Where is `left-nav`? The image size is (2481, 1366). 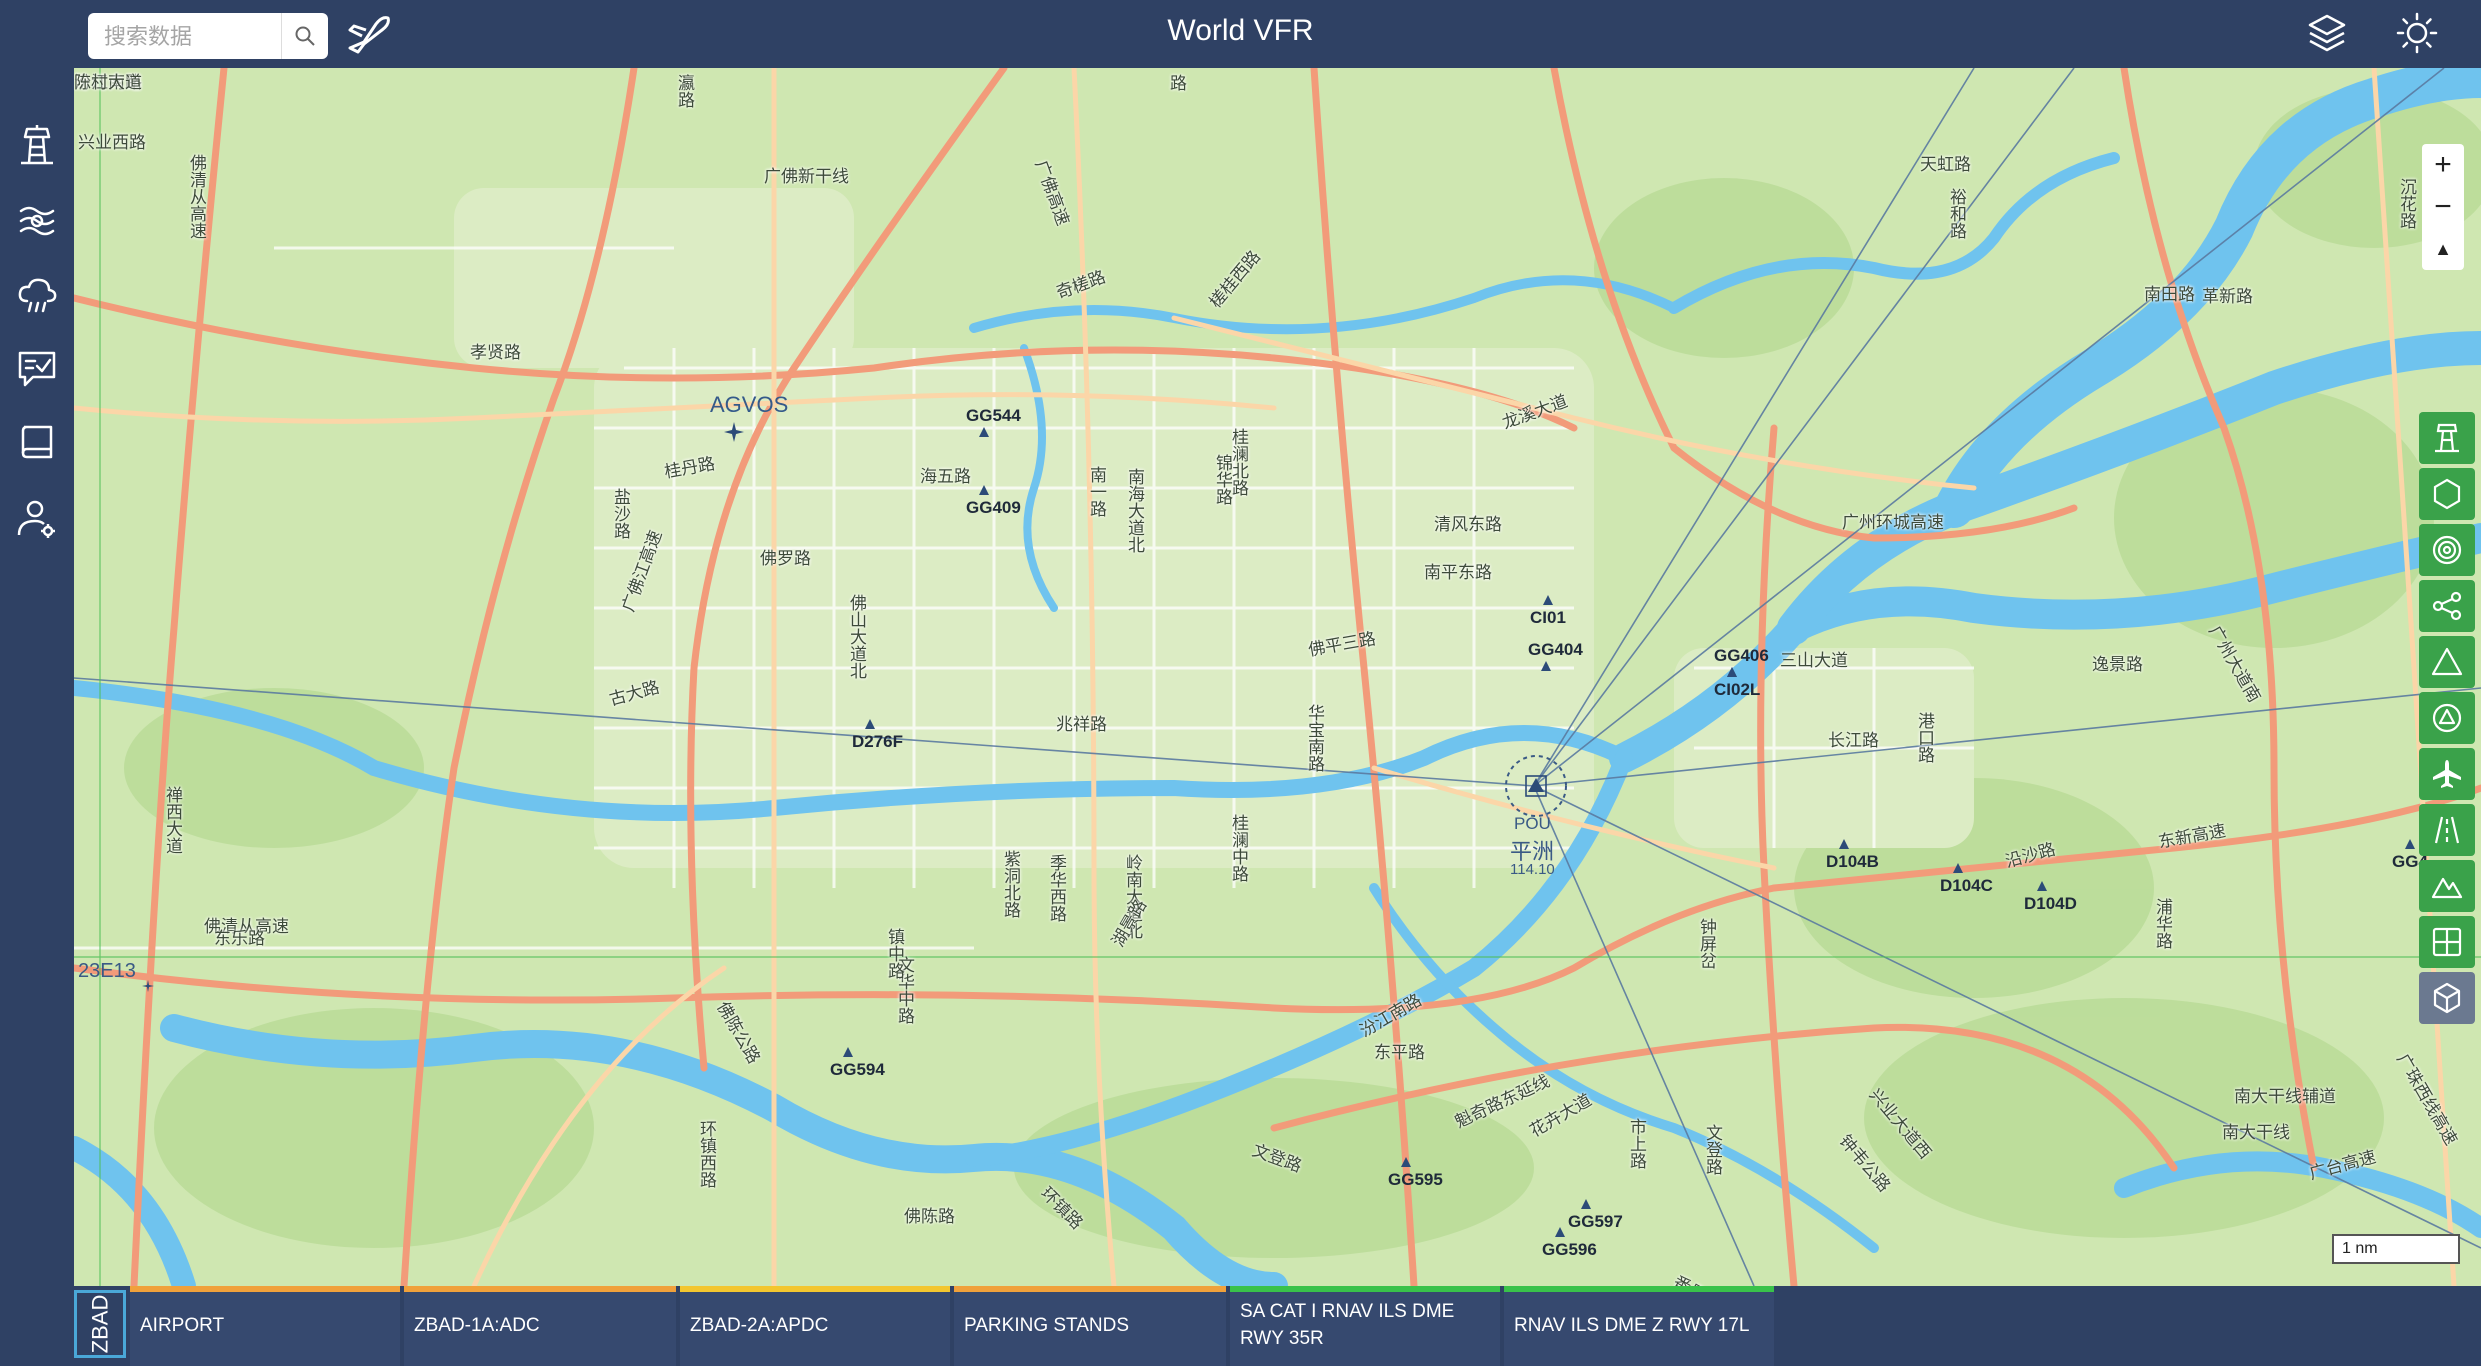 left-nav is located at coordinates (37, 717).